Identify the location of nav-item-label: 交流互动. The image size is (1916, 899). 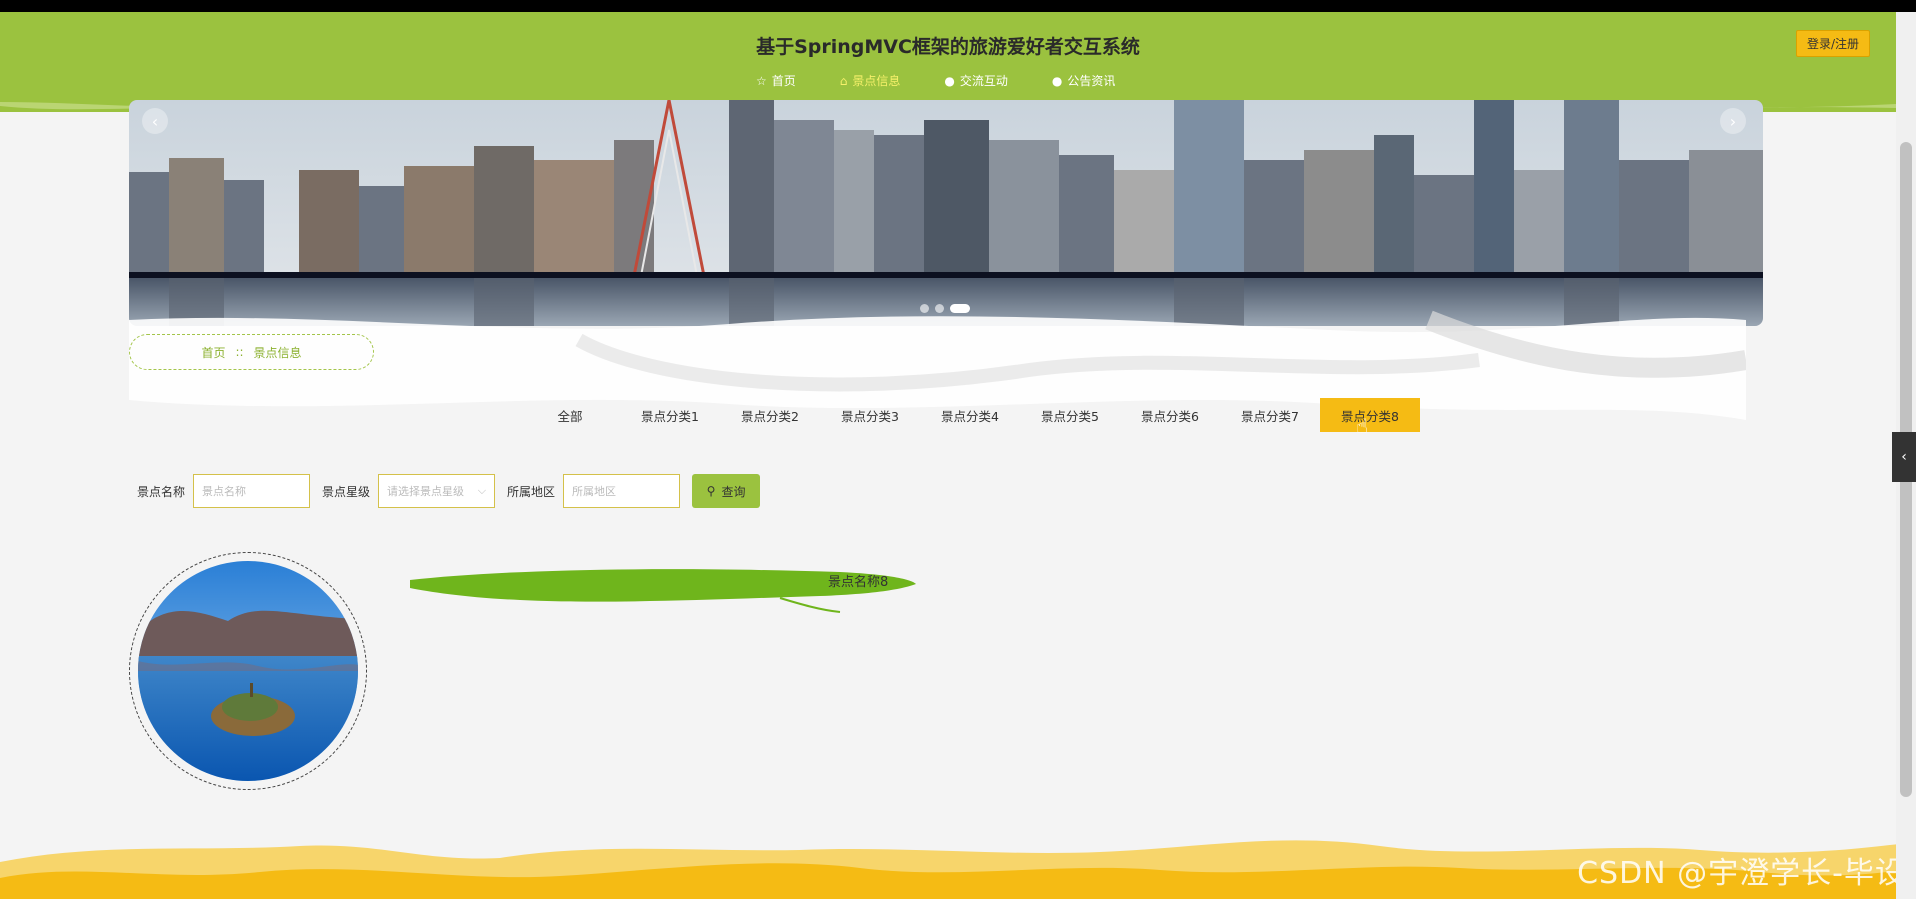
(983, 81).